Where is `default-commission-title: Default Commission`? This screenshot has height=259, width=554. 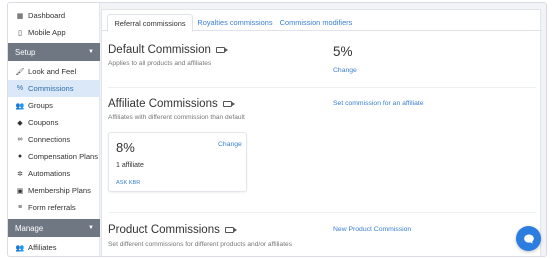 default-commission-title: Default Commission is located at coordinates (168, 50).